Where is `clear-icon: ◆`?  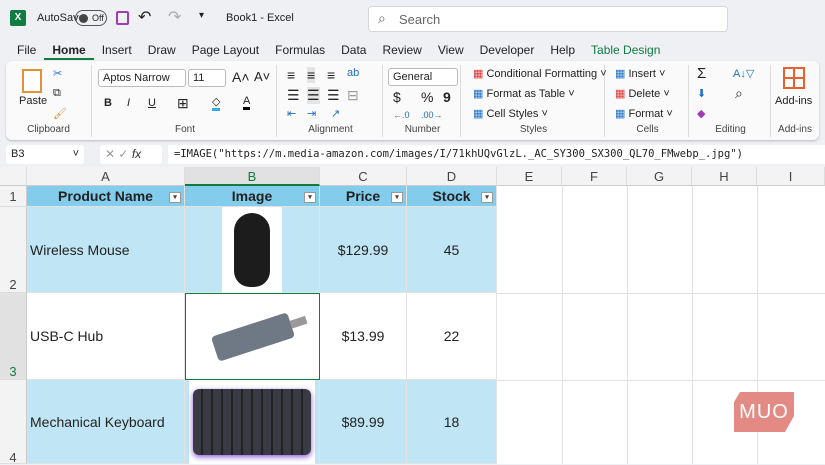 clear-icon: ◆ is located at coordinates (701, 113).